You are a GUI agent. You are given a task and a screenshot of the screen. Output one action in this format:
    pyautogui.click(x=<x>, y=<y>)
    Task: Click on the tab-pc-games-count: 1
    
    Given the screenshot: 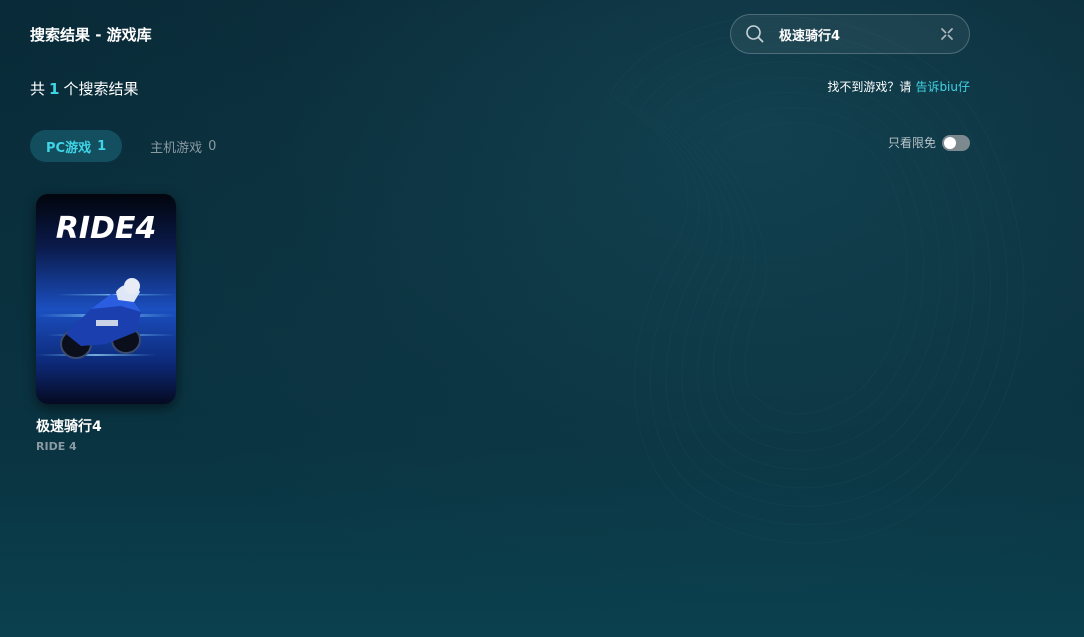 What is the action you would take?
    pyautogui.click(x=102, y=146)
    